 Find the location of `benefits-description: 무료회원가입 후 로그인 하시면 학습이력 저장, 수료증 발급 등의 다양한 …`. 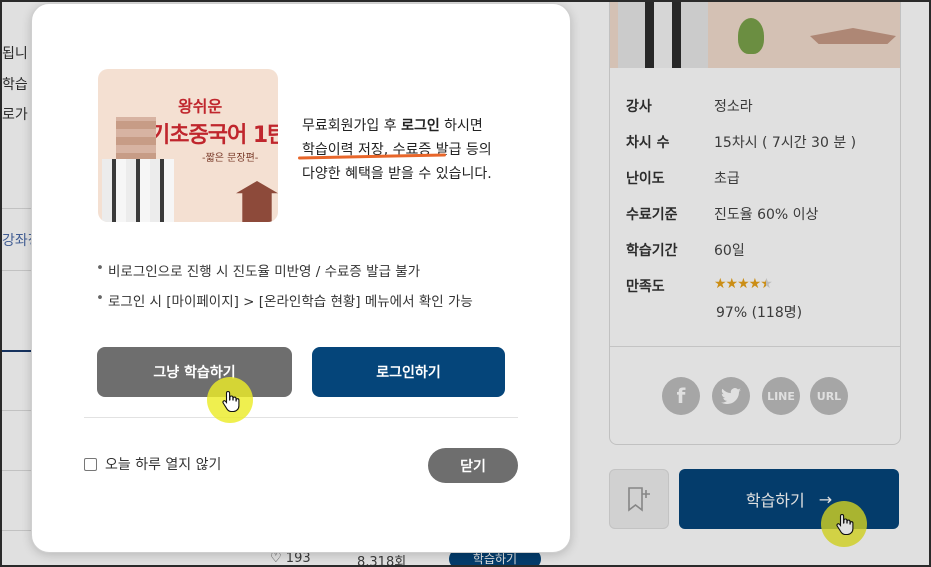

benefits-description: 무료회원가입 후 로그인 하시면 학습이력 저장, 수료증 발급 등의 다양한 … is located at coordinates (427, 150).